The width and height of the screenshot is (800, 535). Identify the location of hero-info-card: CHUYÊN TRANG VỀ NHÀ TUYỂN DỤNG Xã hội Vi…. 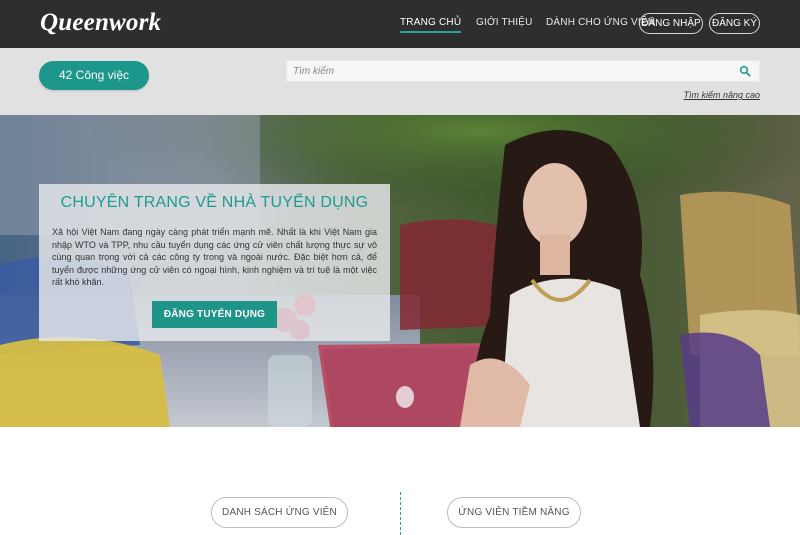
(214, 262).